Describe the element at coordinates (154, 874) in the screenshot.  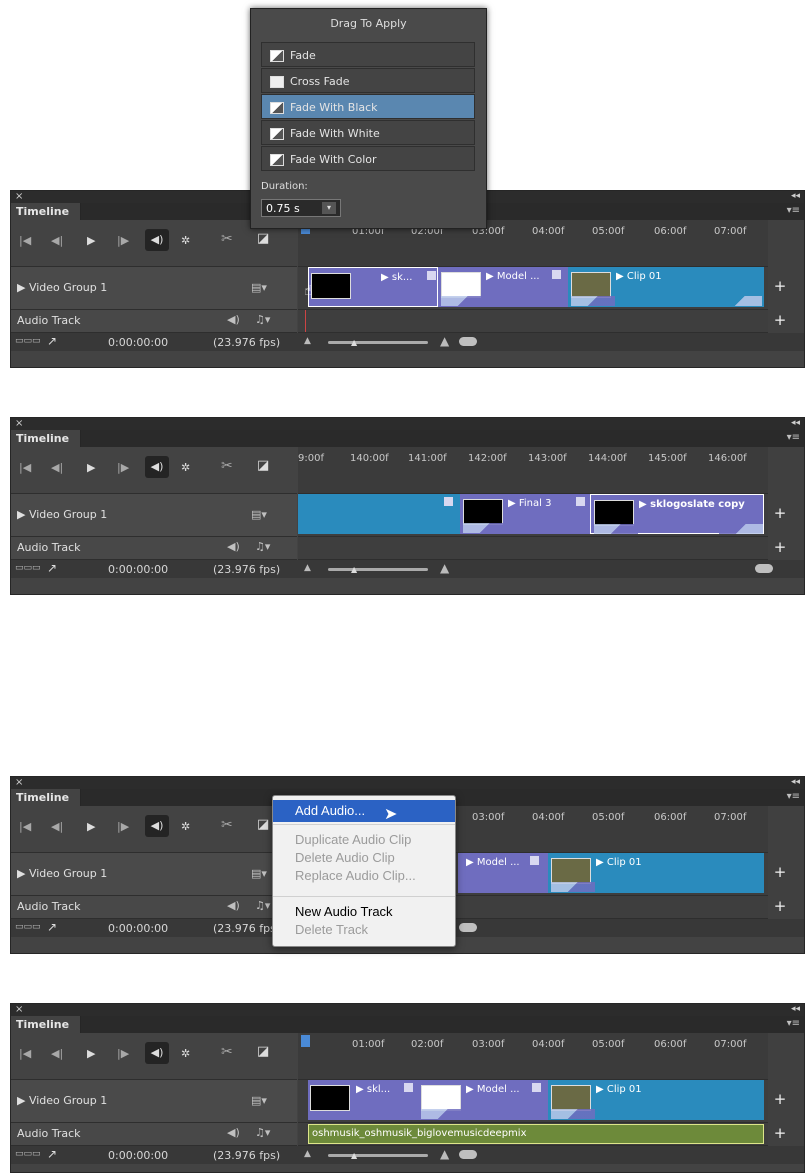
I see `video-group-header: ▶ Video Group 1 ▤▾` at that location.